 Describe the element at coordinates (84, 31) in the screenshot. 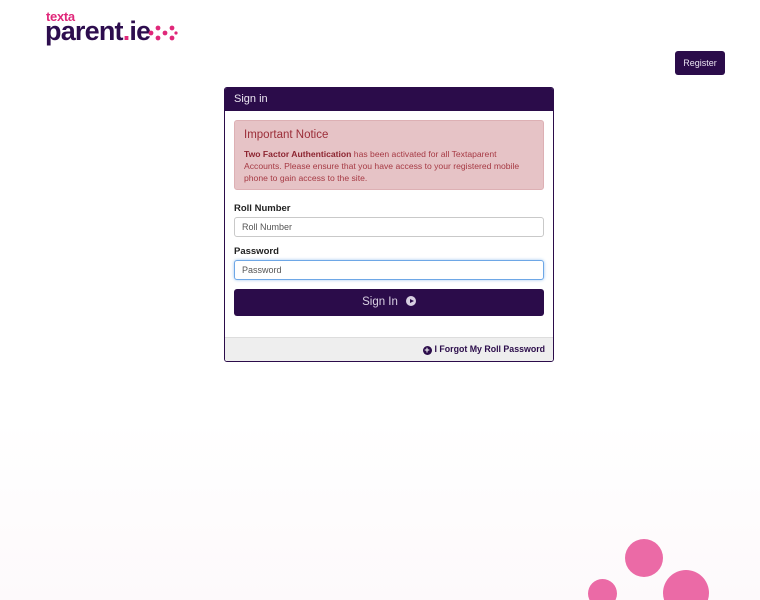

I see `logo-parent-word: parent` at that location.